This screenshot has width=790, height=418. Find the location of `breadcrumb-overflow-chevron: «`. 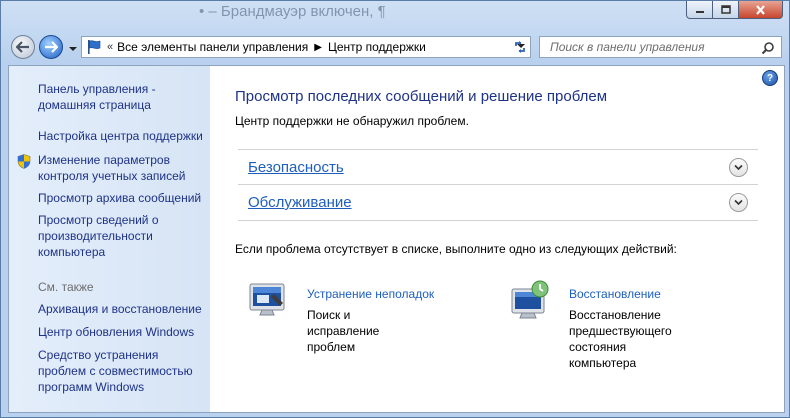

breadcrumb-overflow-chevron: « is located at coordinates (110, 47).